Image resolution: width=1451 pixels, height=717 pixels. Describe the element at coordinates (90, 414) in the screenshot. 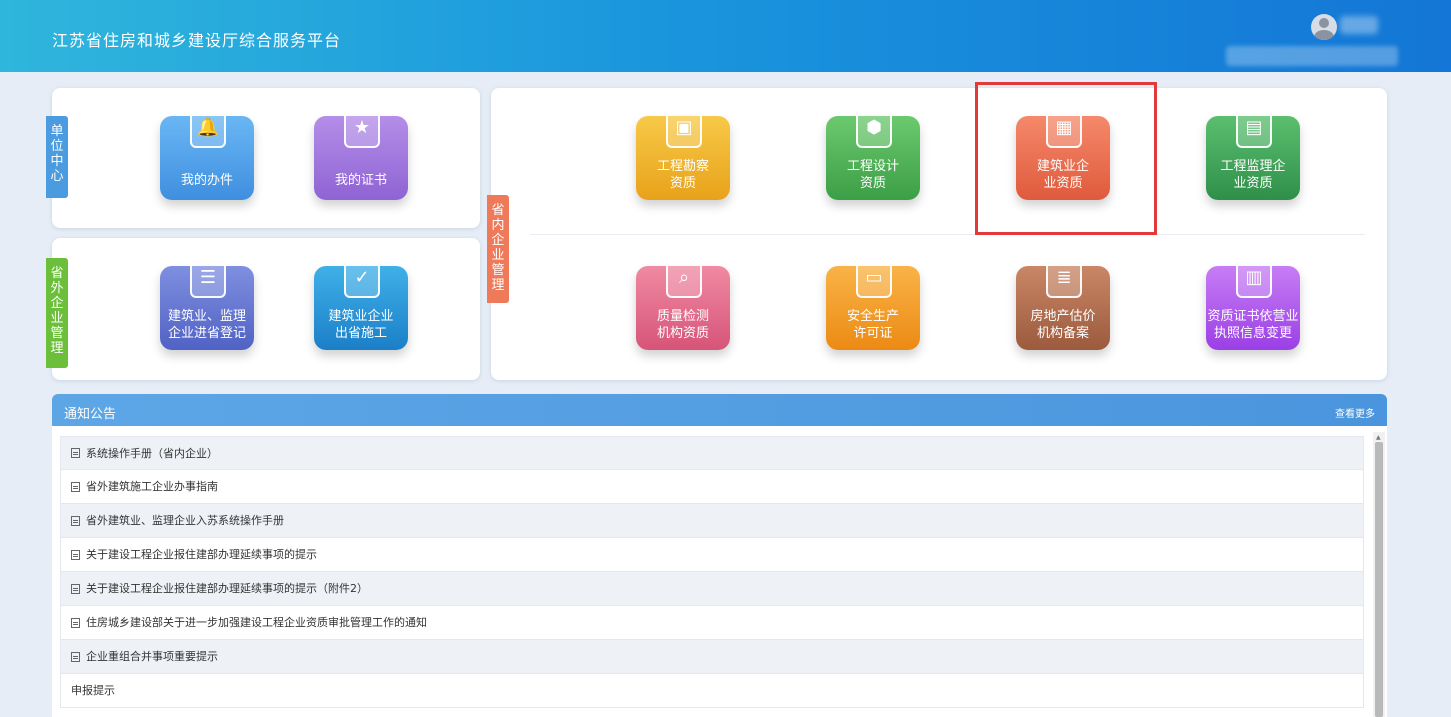

I see `notice-title: 通知公告` at that location.